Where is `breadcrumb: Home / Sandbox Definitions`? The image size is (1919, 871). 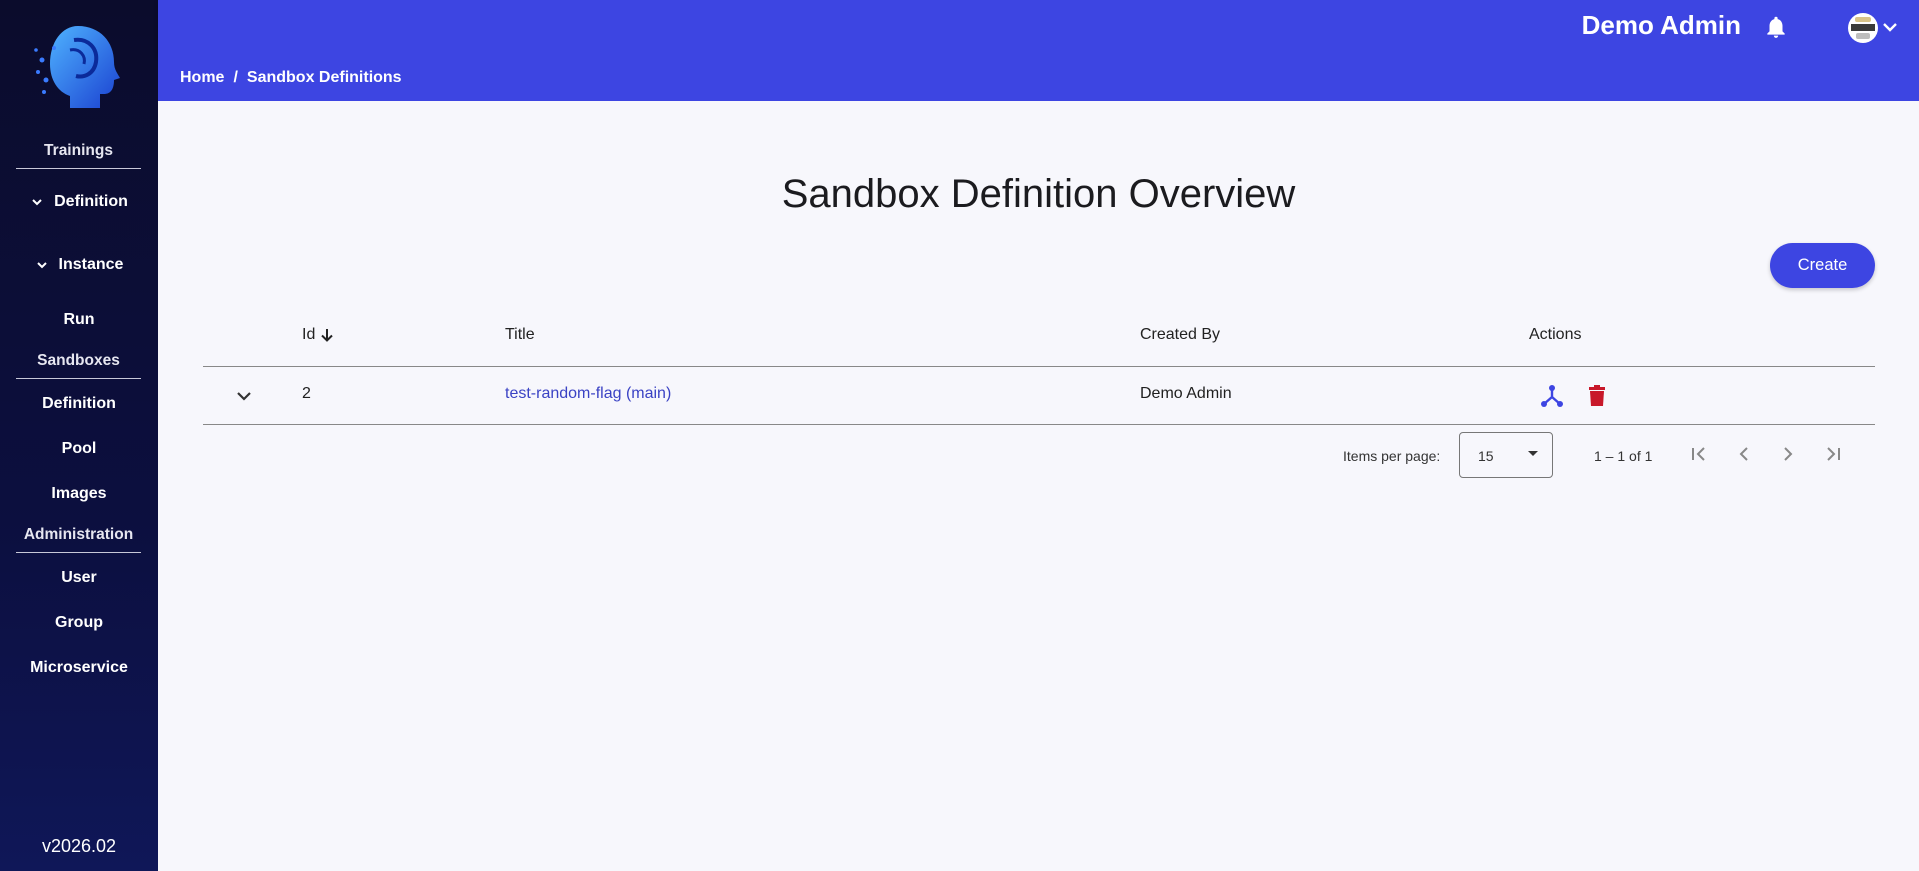
breadcrumb: Home / Sandbox Definitions is located at coordinates (291, 78).